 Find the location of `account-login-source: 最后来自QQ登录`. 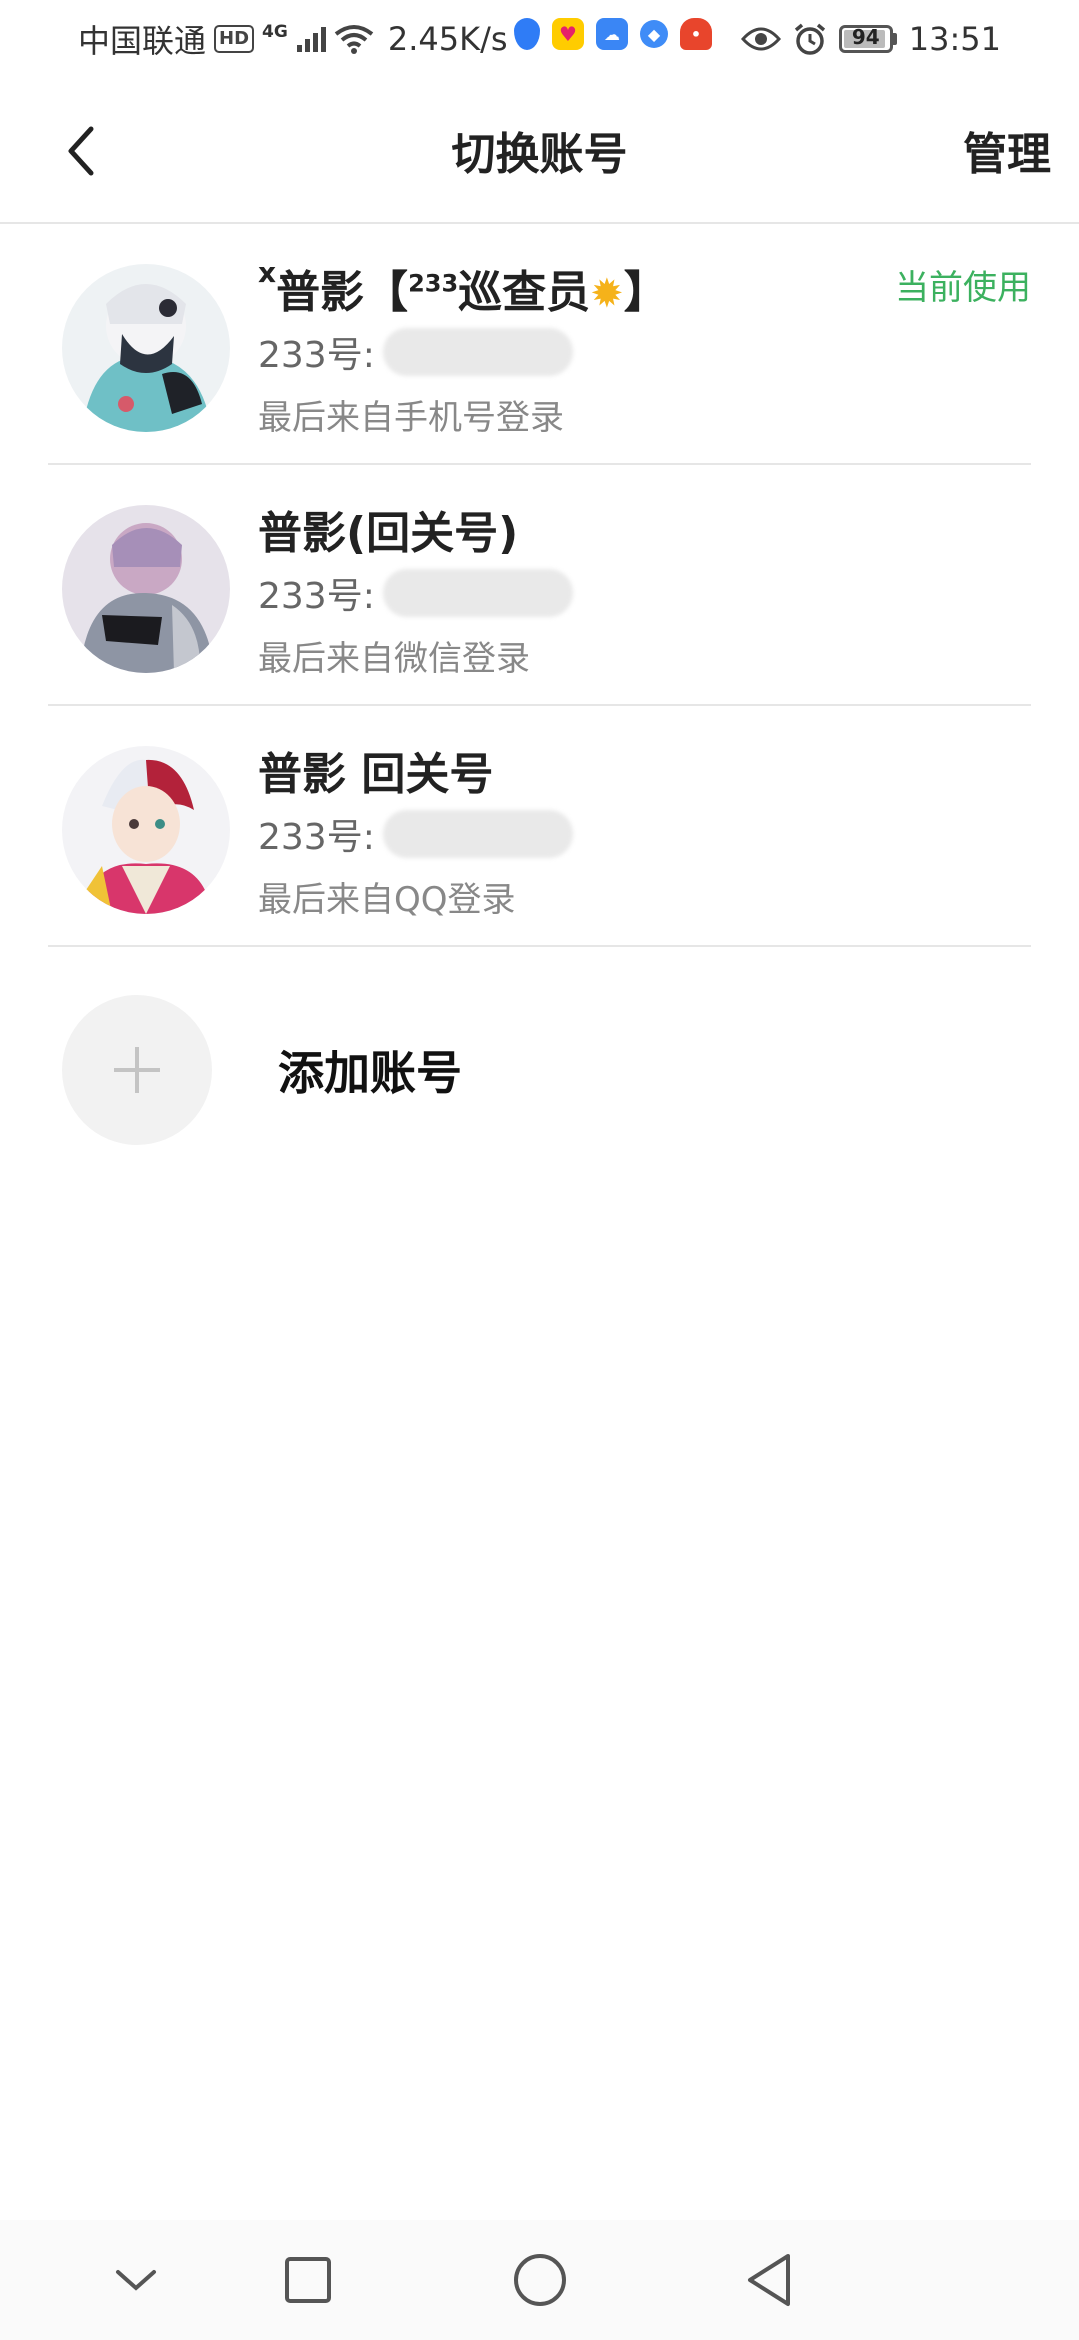

account-login-source: 最后来自QQ登录 is located at coordinates (387, 900).